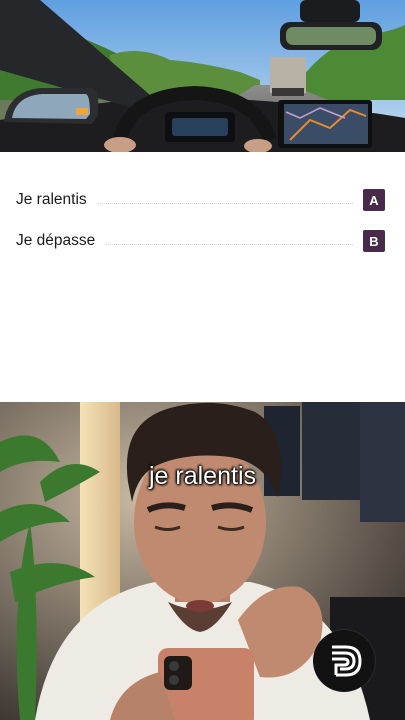 The image size is (405, 720). Describe the element at coordinates (202, 476) in the screenshot. I see `video-caption: je ralentis` at that location.